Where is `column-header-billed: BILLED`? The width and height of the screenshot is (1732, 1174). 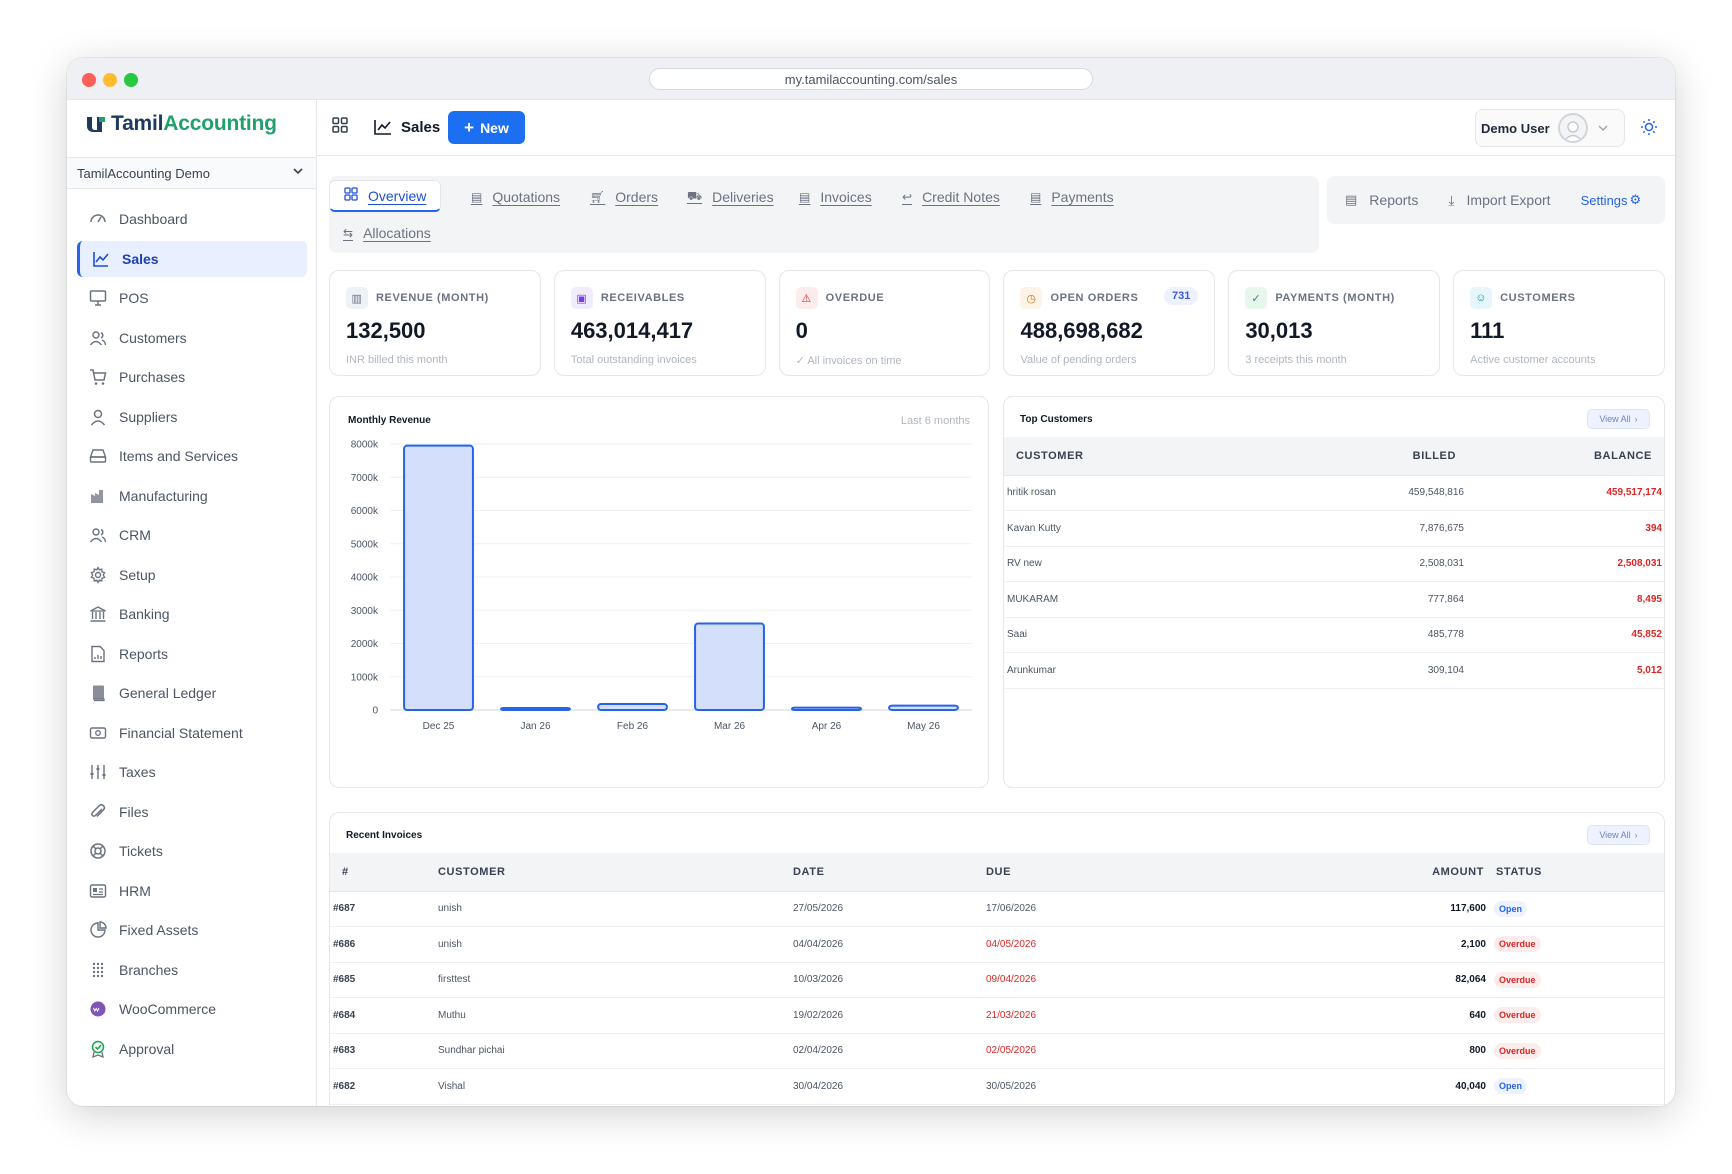 column-header-billed: BILLED is located at coordinates (1400, 456).